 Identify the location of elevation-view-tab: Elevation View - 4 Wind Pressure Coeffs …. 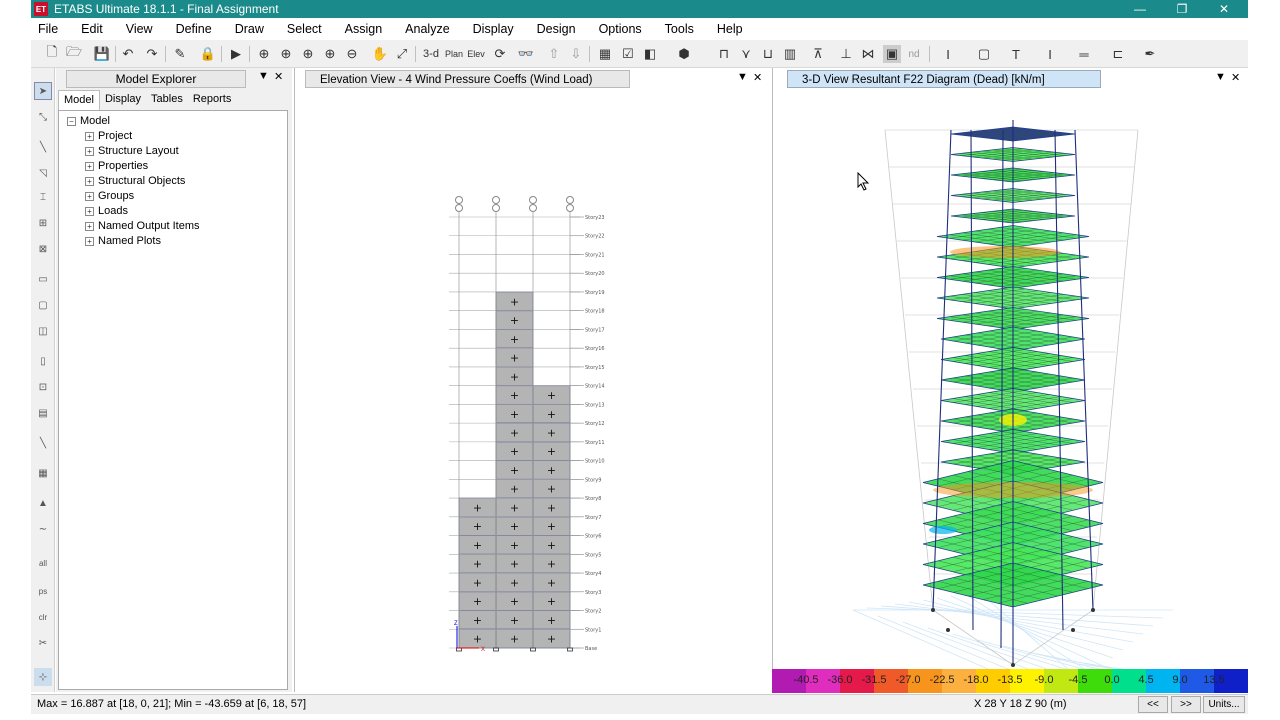
(467, 79).